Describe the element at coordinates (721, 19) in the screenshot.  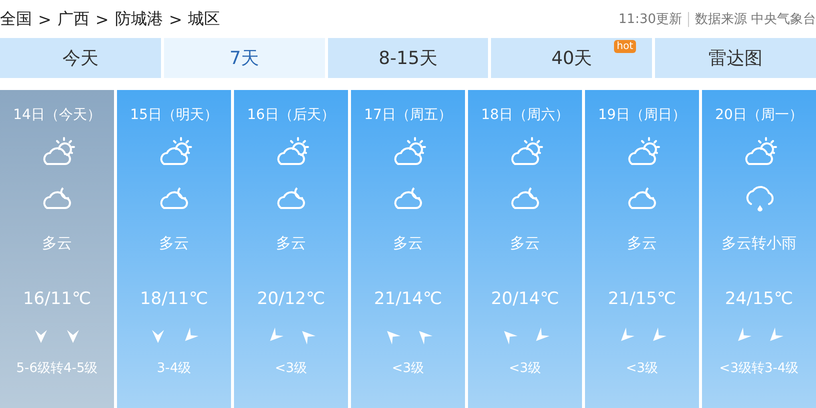
I see `source-label: 数据来源` at that location.